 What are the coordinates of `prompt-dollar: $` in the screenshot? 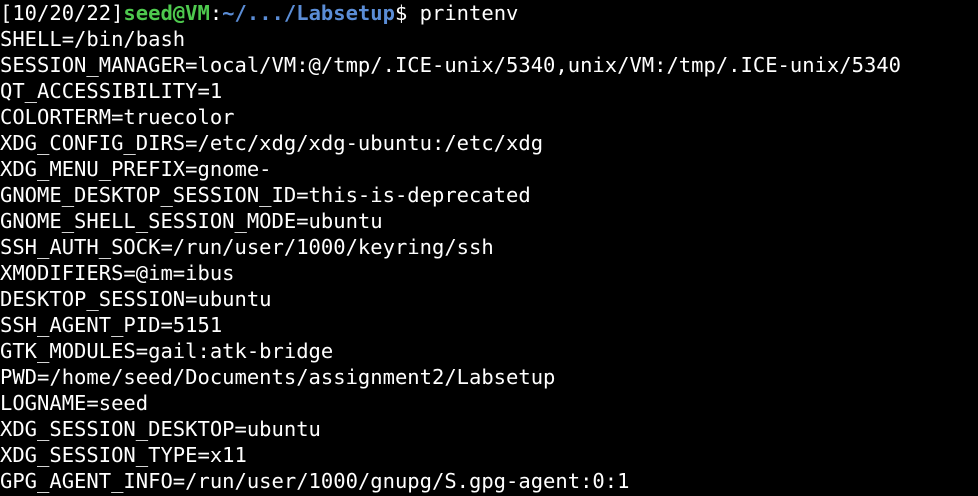 It's located at (407, 13).